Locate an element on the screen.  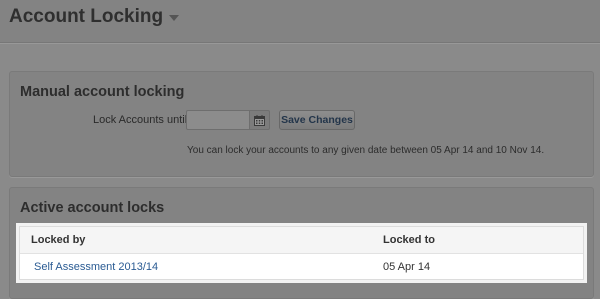
lock-date-input is located at coordinates (222, 120).